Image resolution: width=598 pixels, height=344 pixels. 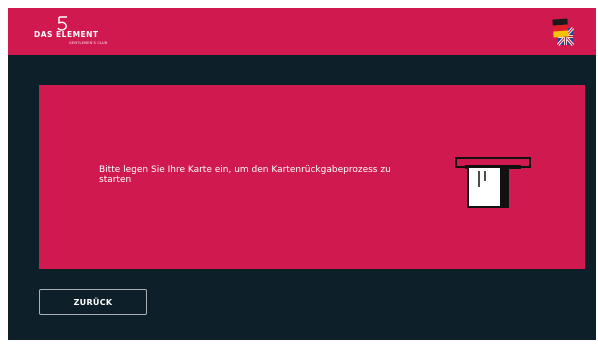 What do you see at coordinates (493, 182) in the screenshot?
I see `card-insert-icon` at bounding box center [493, 182].